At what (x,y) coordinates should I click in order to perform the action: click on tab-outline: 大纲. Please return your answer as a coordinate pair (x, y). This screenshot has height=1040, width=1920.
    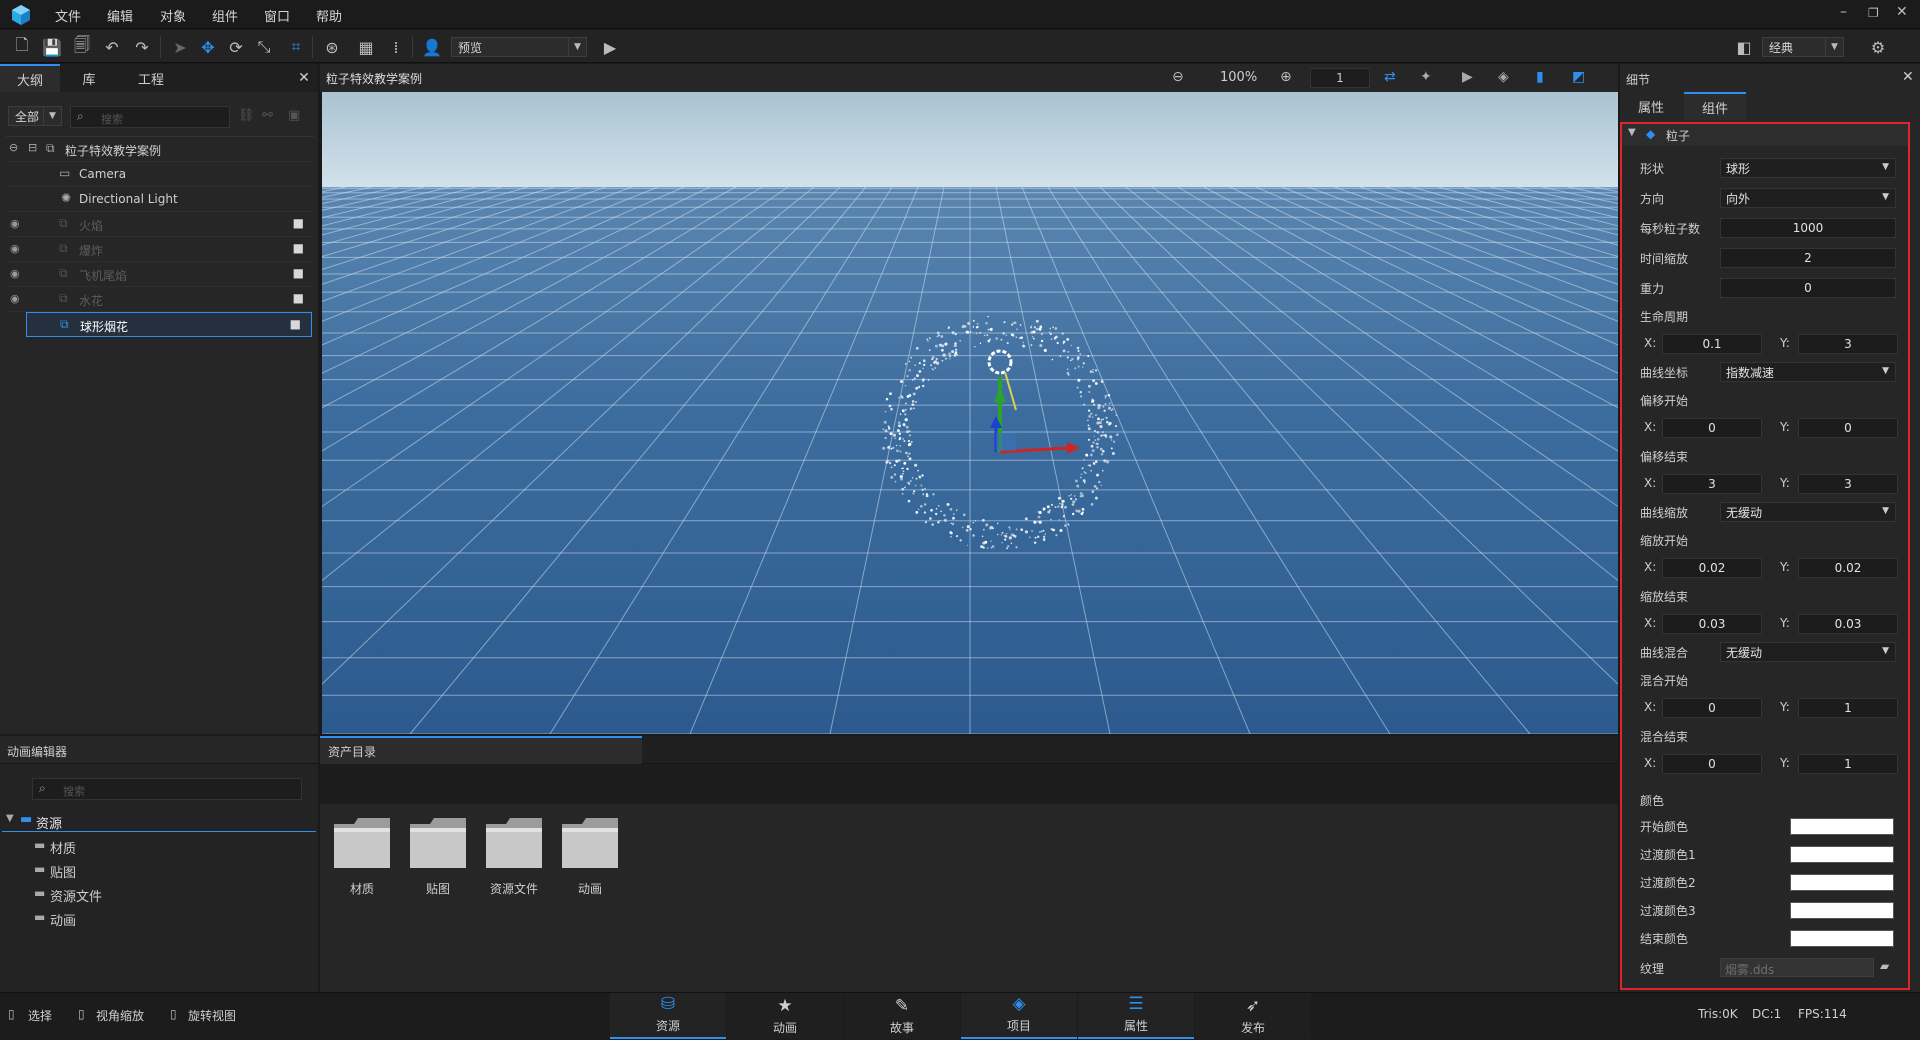
    Looking at the image, I should click on (30, 78).